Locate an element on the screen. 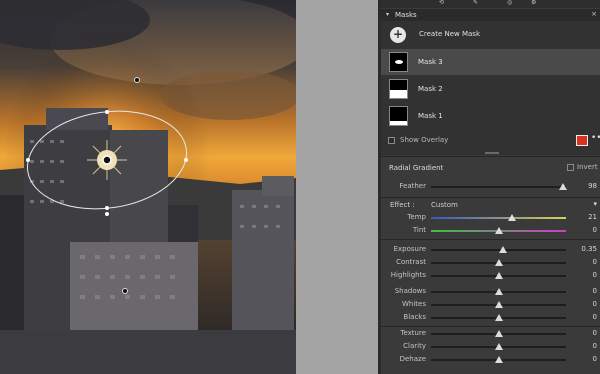 The width and height of the screenshot is (600, 374). mask-label: Mask 1 is located at coordinates (430, 116).